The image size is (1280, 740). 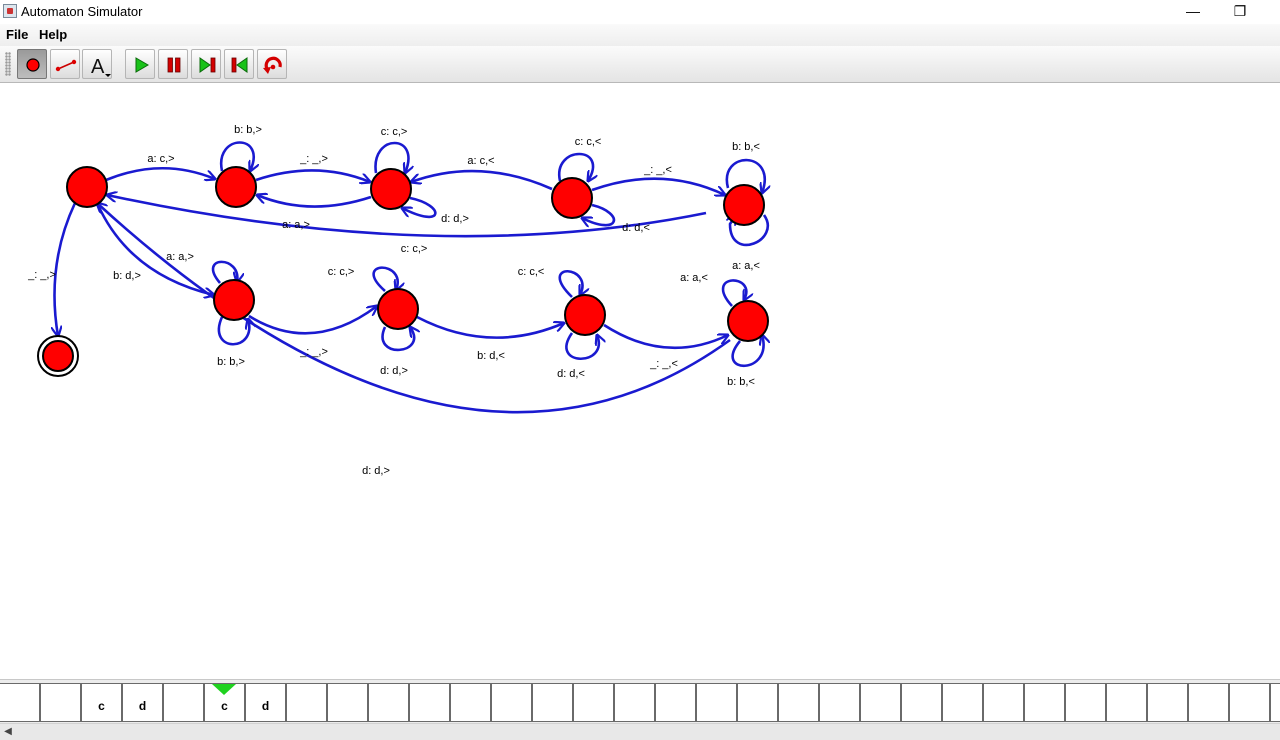 What do you see at coordinates (658, 186) in the screenshot?
I see `transition-q3-q4` at bounding box center [658, 186].